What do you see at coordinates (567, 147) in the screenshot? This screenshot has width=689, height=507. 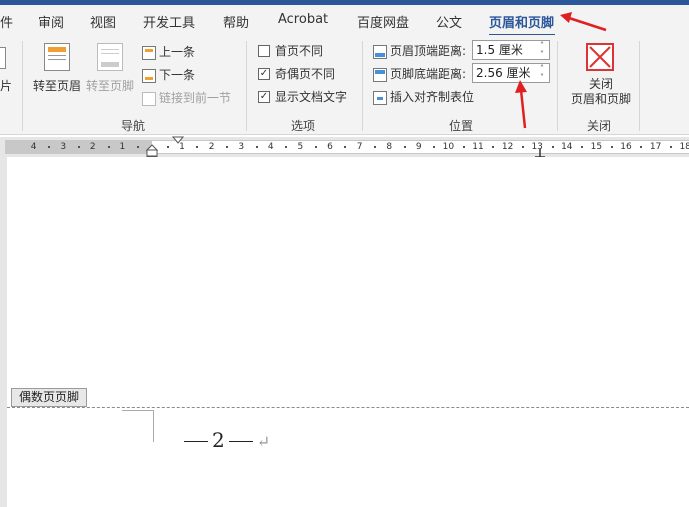 I see `ruler-number: 14` at bounding box center [567, 147].